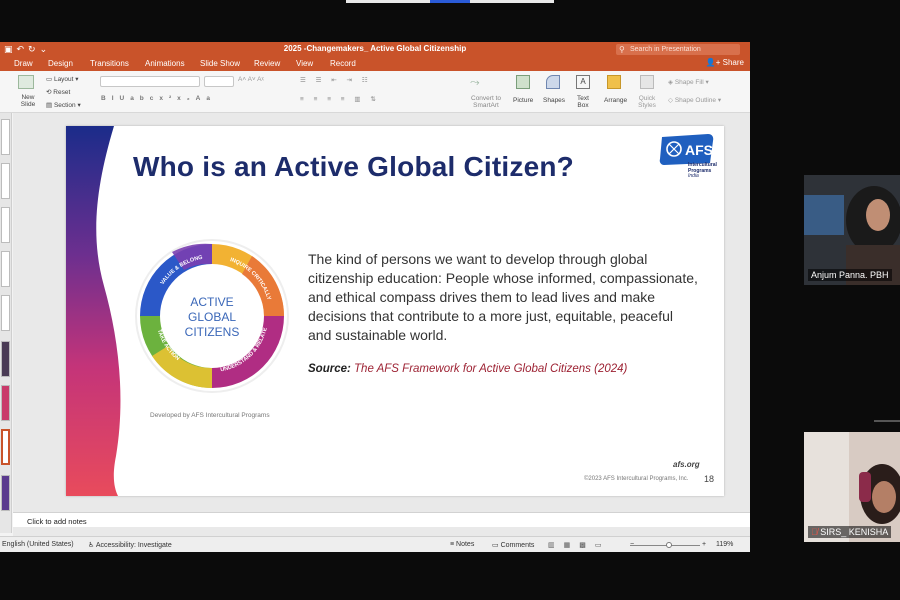  I want to click on developed-by-text: Developed by AFS Intercultural Programs, so click(210, 415).